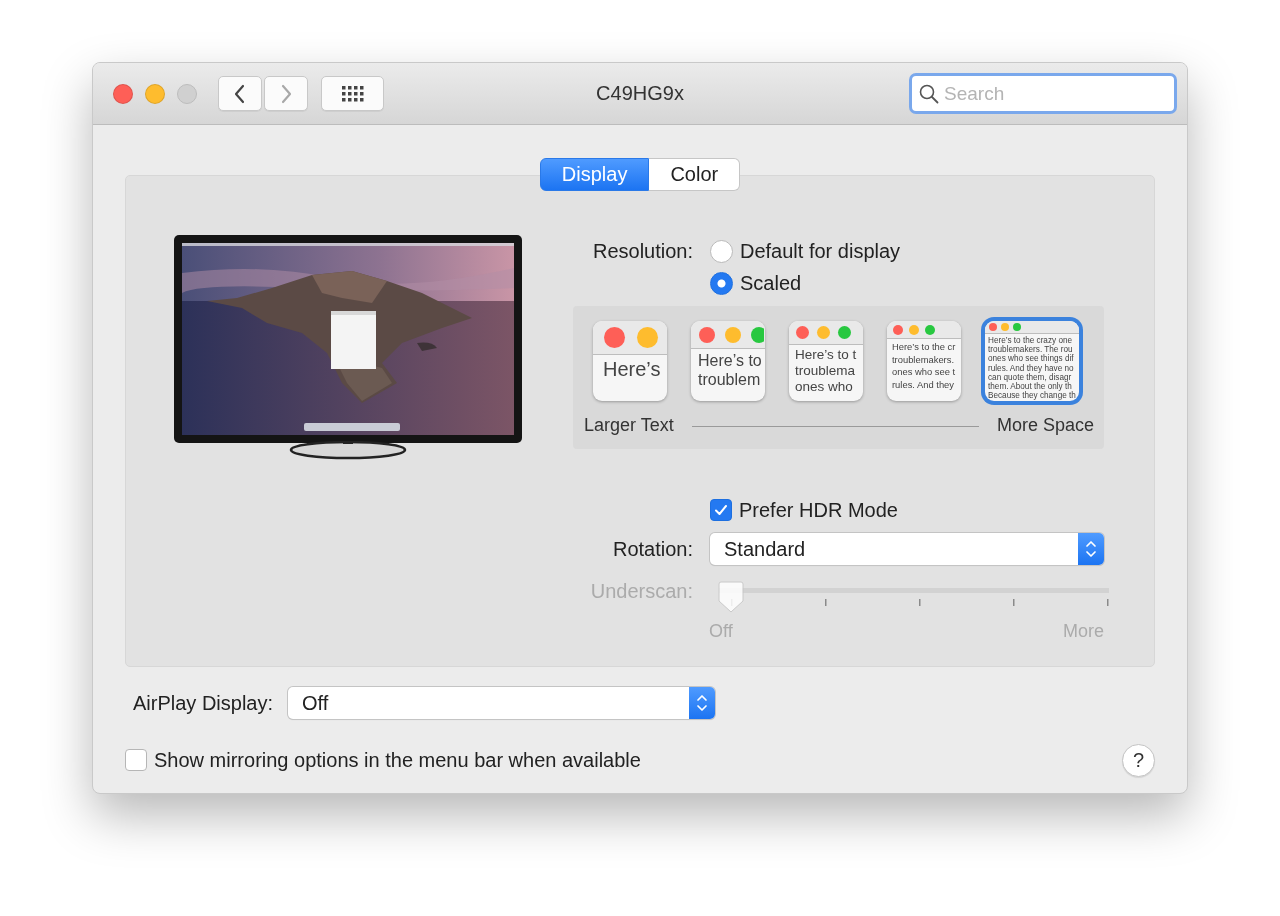 This screenshot has height=916, width=1280. What do you see at coordinates (594, 174) in the screenshot?
I see `tab: Display` at bounding box center [594, 174].